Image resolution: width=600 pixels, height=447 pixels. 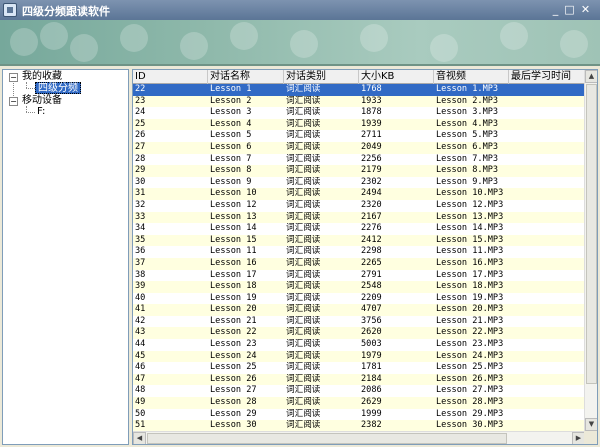 What do you see at coordinates (555, 9) in the screenshot?
I see `minimize-icon: _` at bounding box center [555, 9].